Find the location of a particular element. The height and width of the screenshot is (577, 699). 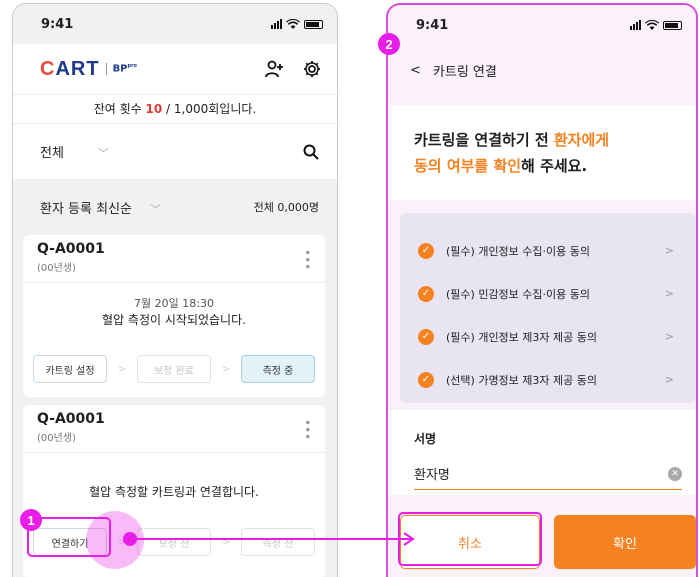

step-badge-1: 1 is located at coordinates (31, 520).